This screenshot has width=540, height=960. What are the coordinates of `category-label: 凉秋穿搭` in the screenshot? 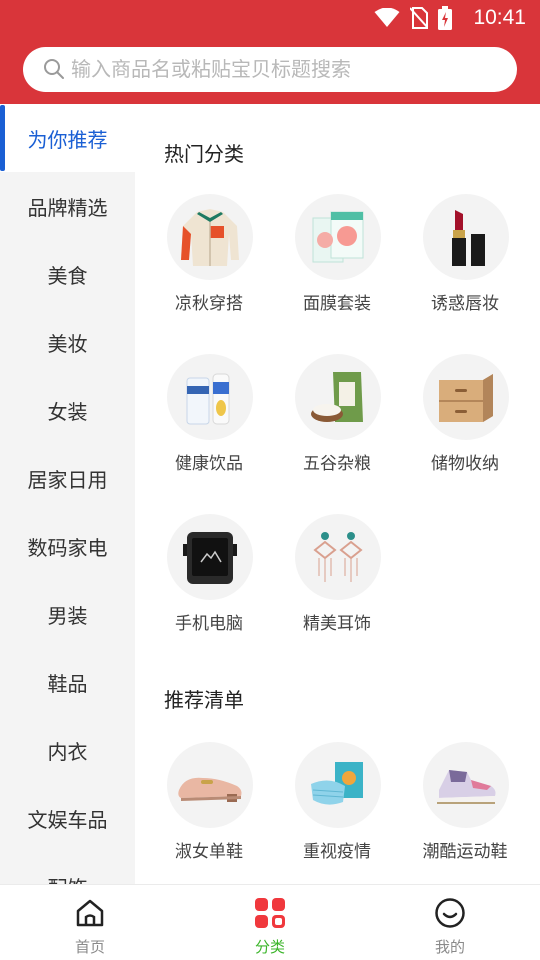 It's located at (209, 304).